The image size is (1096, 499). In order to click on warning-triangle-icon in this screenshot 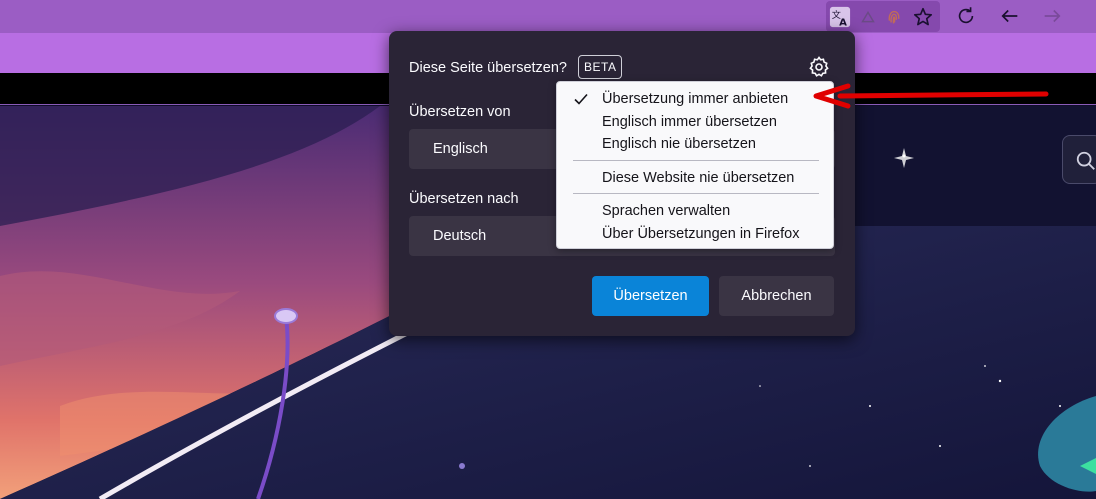, I will do `click(868, 17)`.